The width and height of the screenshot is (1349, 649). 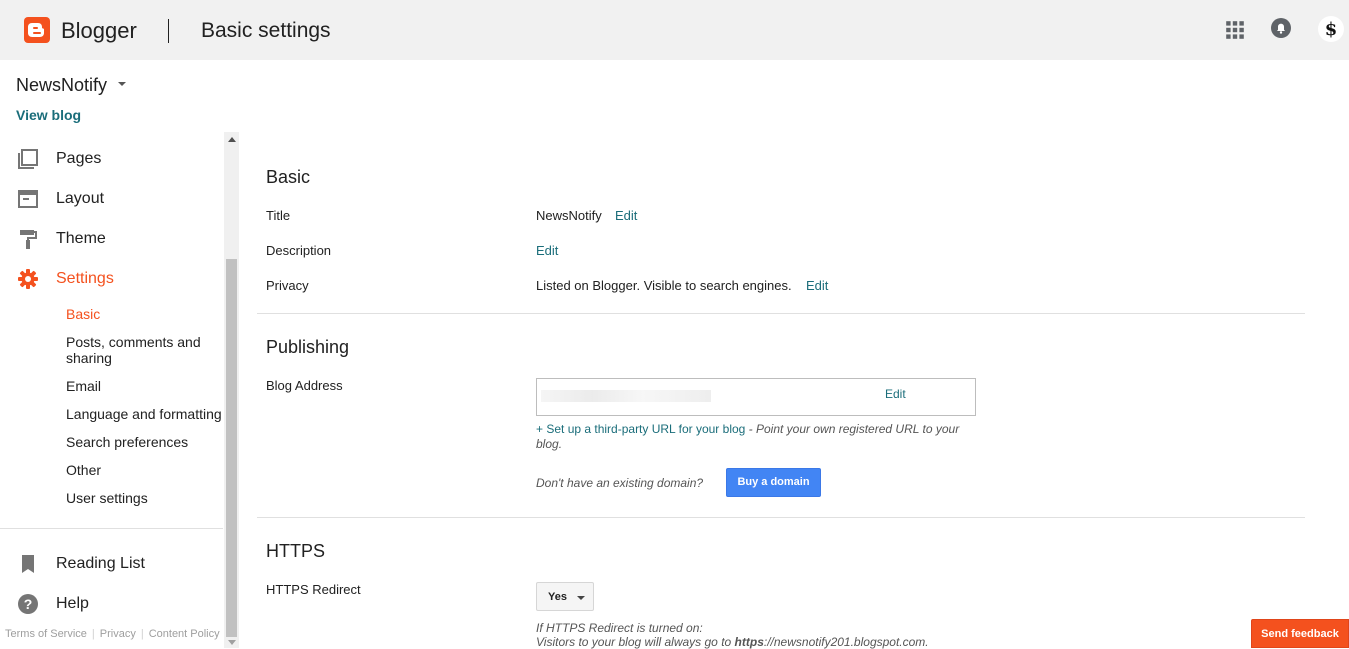 I want to click on blog-selector: NewsNotify, so click(x=61, y=85).